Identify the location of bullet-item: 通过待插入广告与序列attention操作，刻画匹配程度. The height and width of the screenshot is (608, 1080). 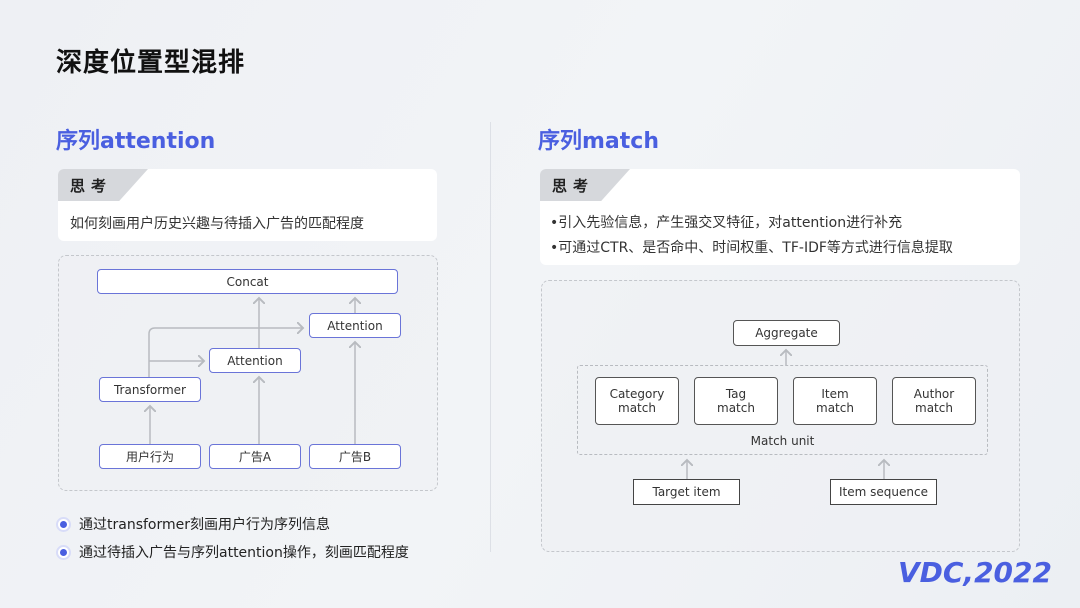
(233, 552).